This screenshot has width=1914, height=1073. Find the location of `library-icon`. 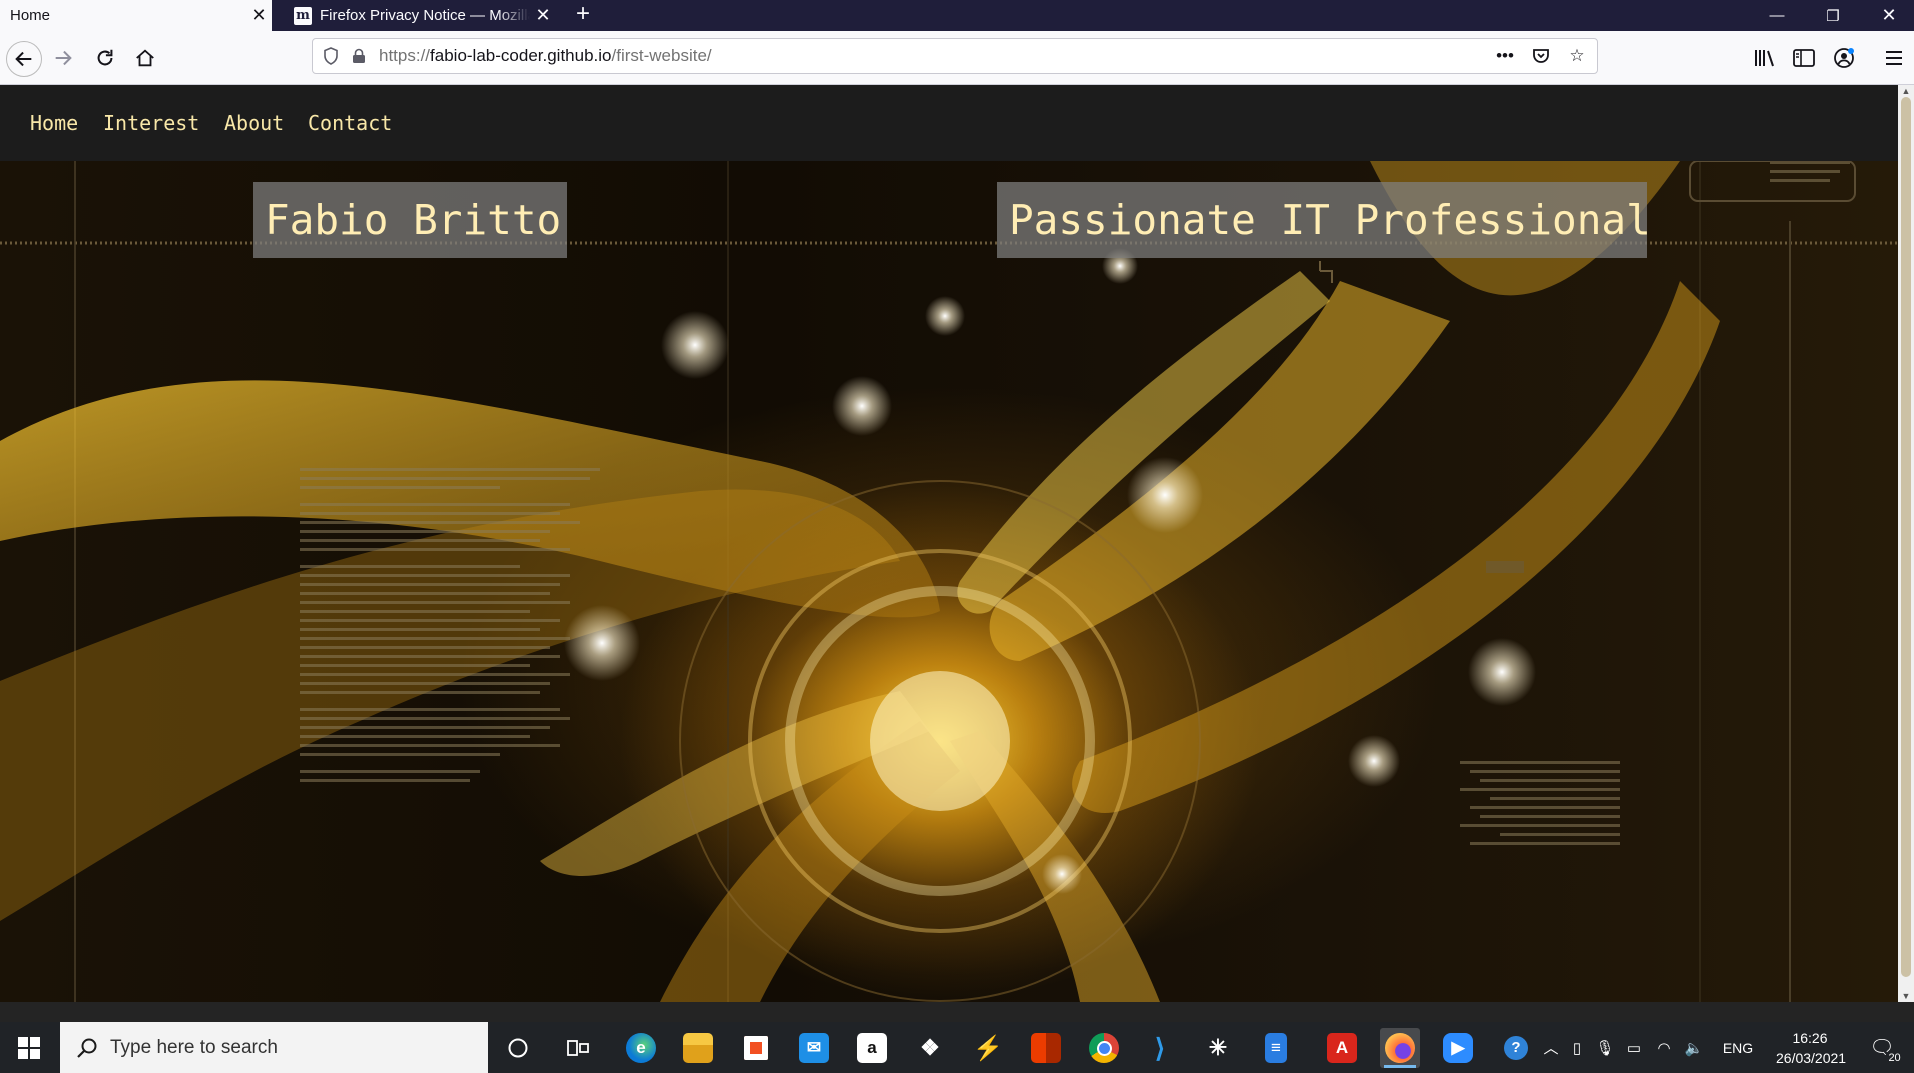

library-icon is located at coordinates (1765, 58).